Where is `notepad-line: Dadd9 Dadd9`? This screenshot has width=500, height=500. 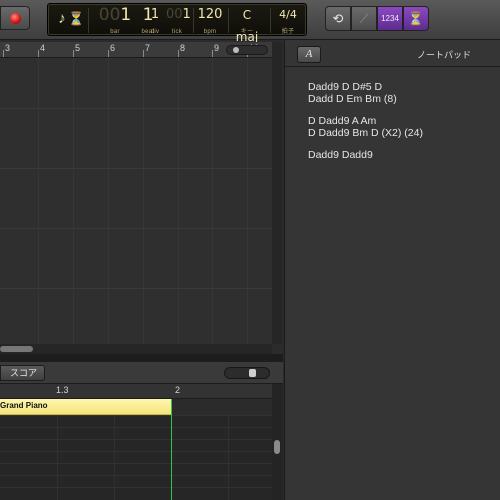
notepad-line: Dadd9 Dadd9 is located at coordinates (340, 155).